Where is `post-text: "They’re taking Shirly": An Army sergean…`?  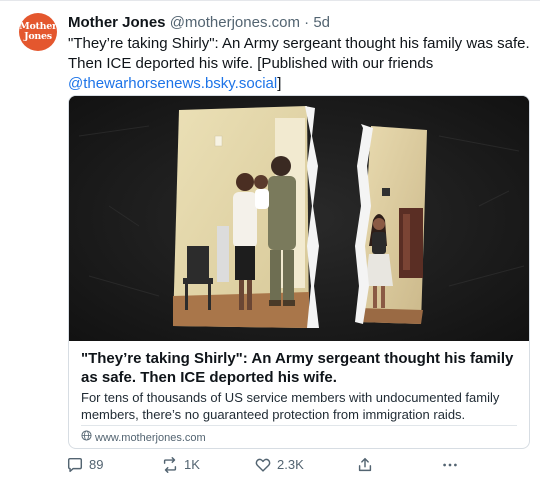
post-text: "They’re taking Shirly": An Army sergean… is located at coordinates (299, 64).